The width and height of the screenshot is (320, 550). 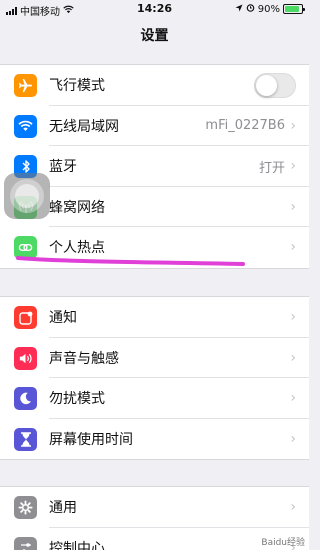 What do you see at coordinates (77, 86) in the screenshot?
I see `settings-row-label: 飞行模式` at bounding box center [77, 86].